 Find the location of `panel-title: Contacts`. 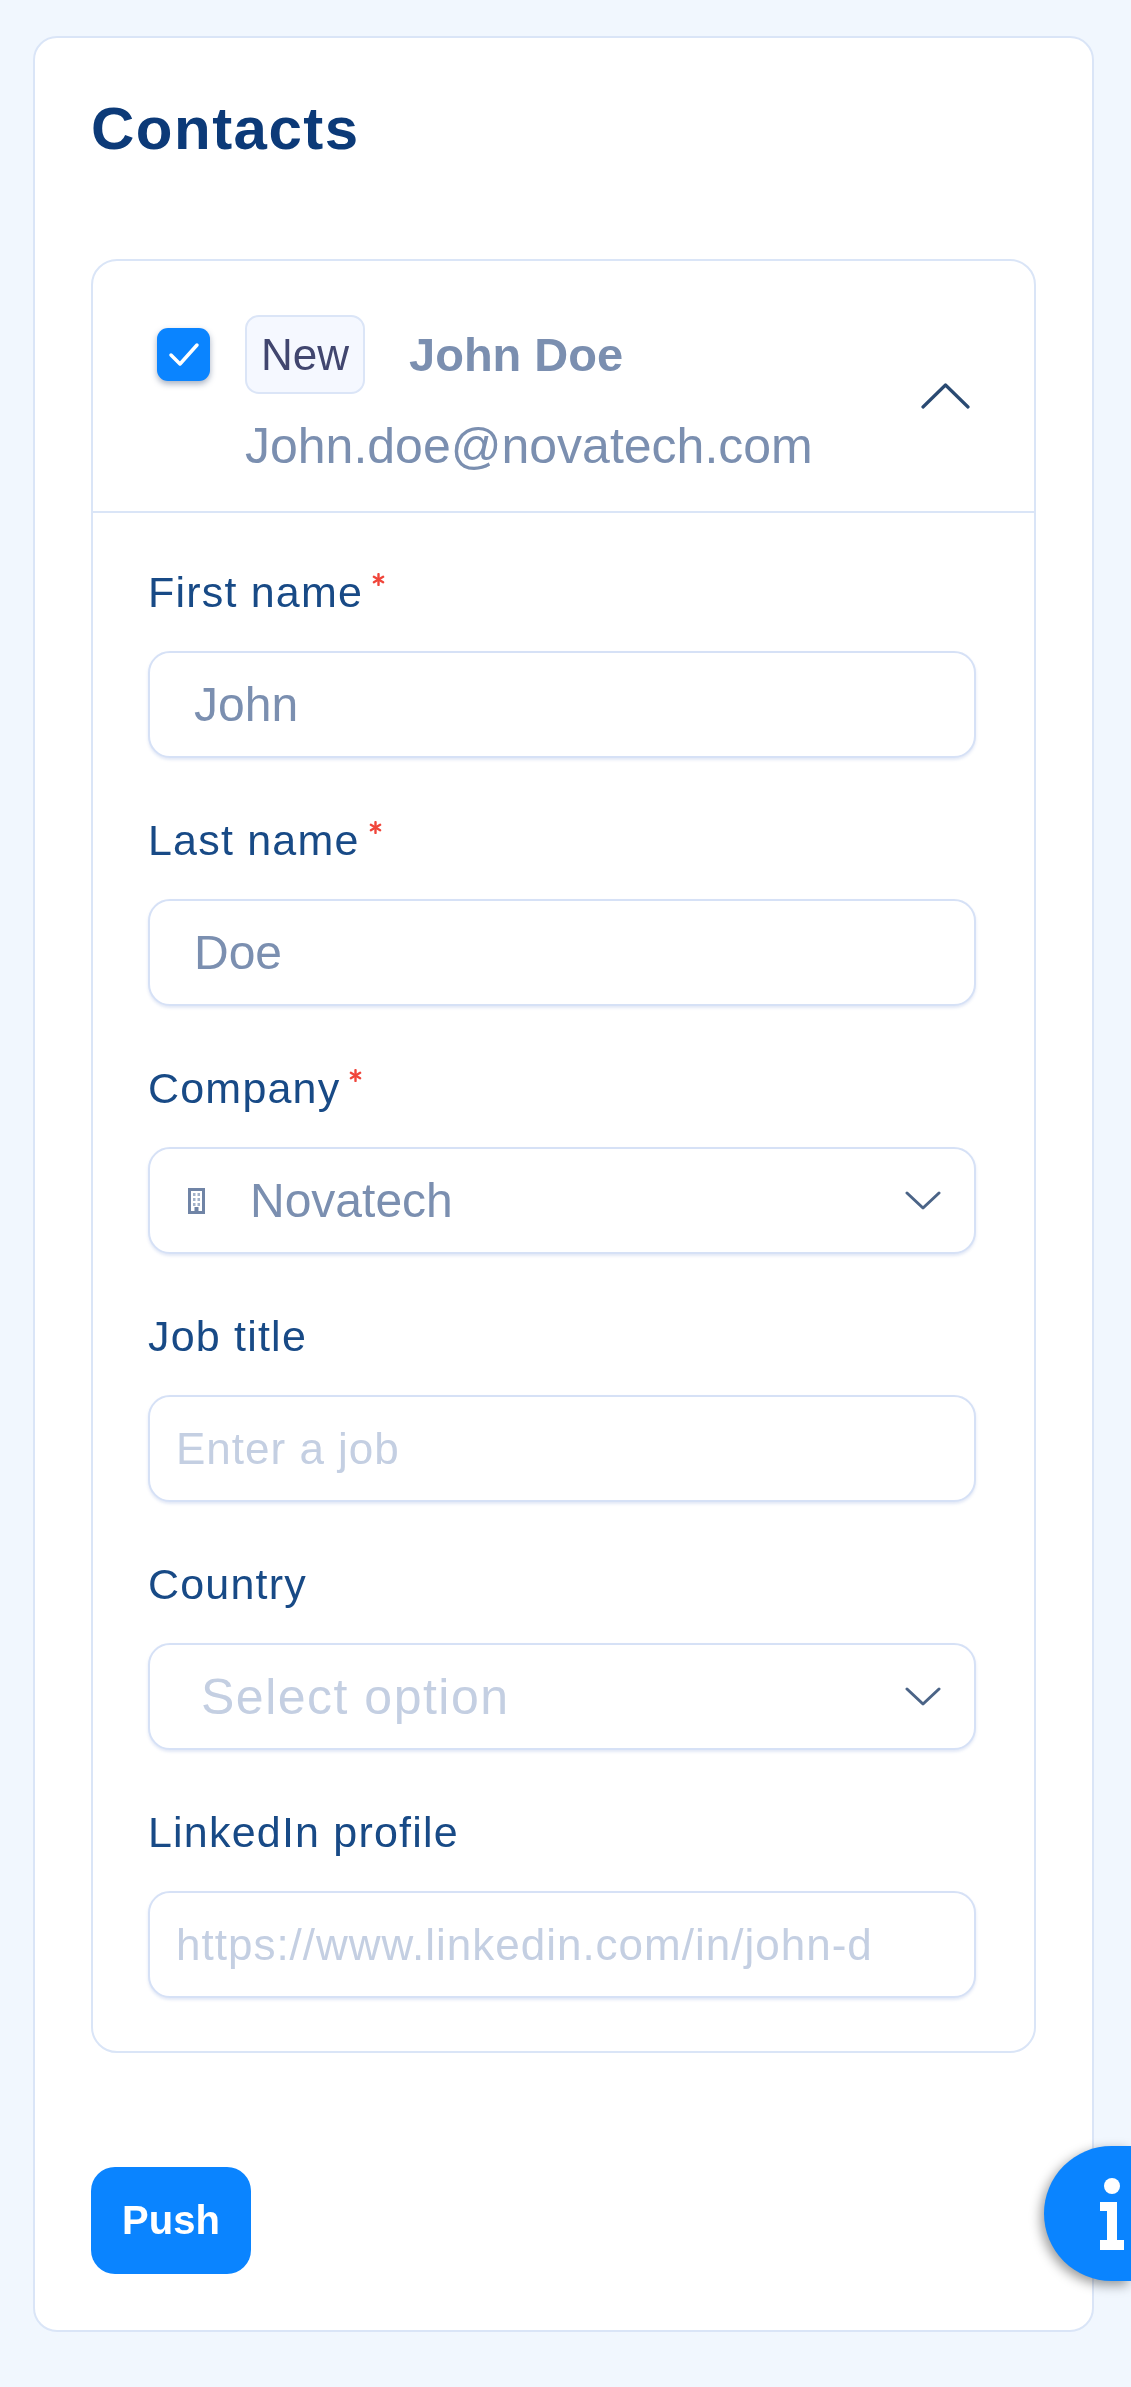

panel-title: Contacts is located at coordinates (226, 128).